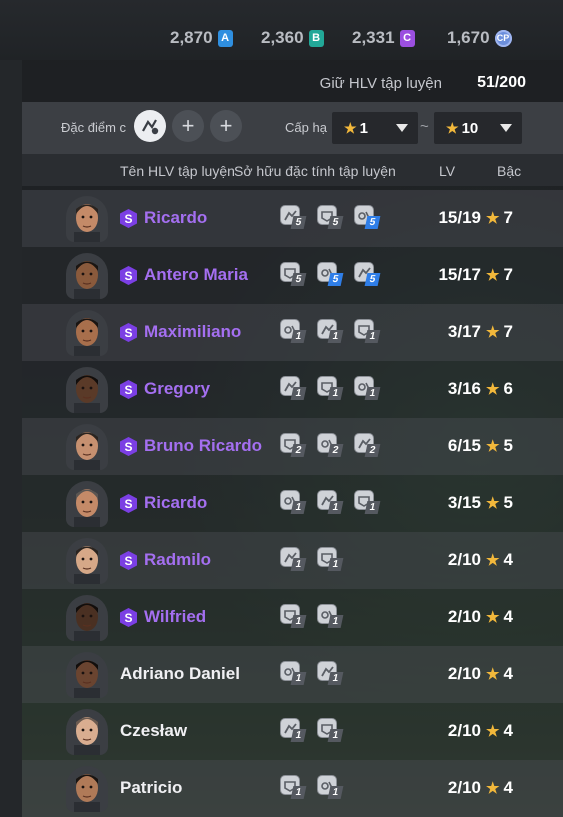 The image size is (563, 817). What do you see at coordinates (508, 502) in the screenshot?
I see `grade-value: 5` at bounding box center [508, 502].